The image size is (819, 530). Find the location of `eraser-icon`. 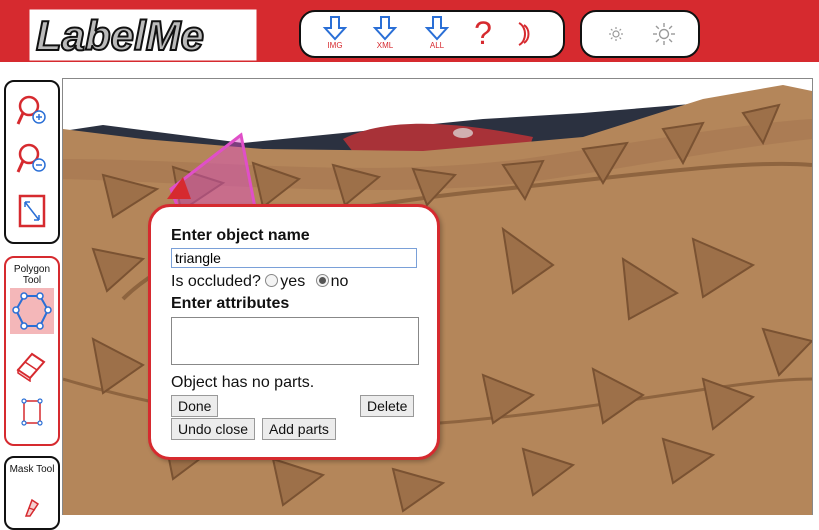

eraser-icon is located at coordinates (32, 365).